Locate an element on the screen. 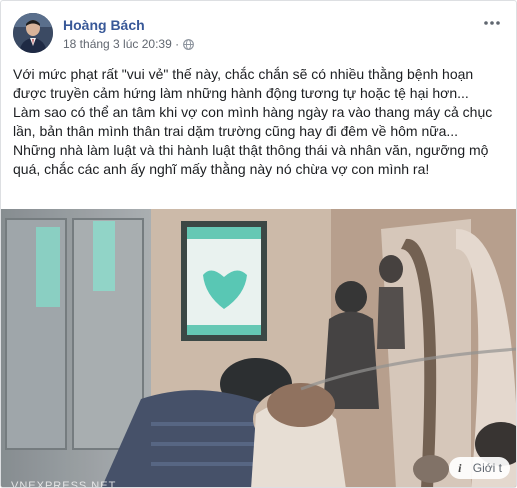  ad-info-button: i Giới t is located at coordinates (479, 468).